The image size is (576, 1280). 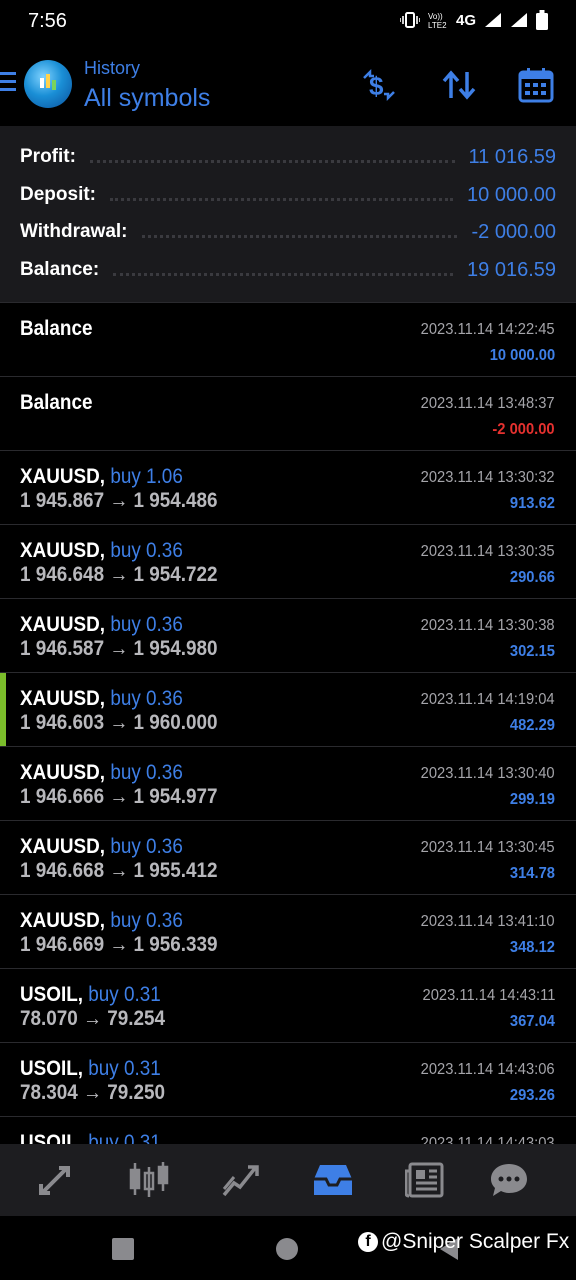 I want to click on summary-value: 19 016.59, so click(x=511, y=269).